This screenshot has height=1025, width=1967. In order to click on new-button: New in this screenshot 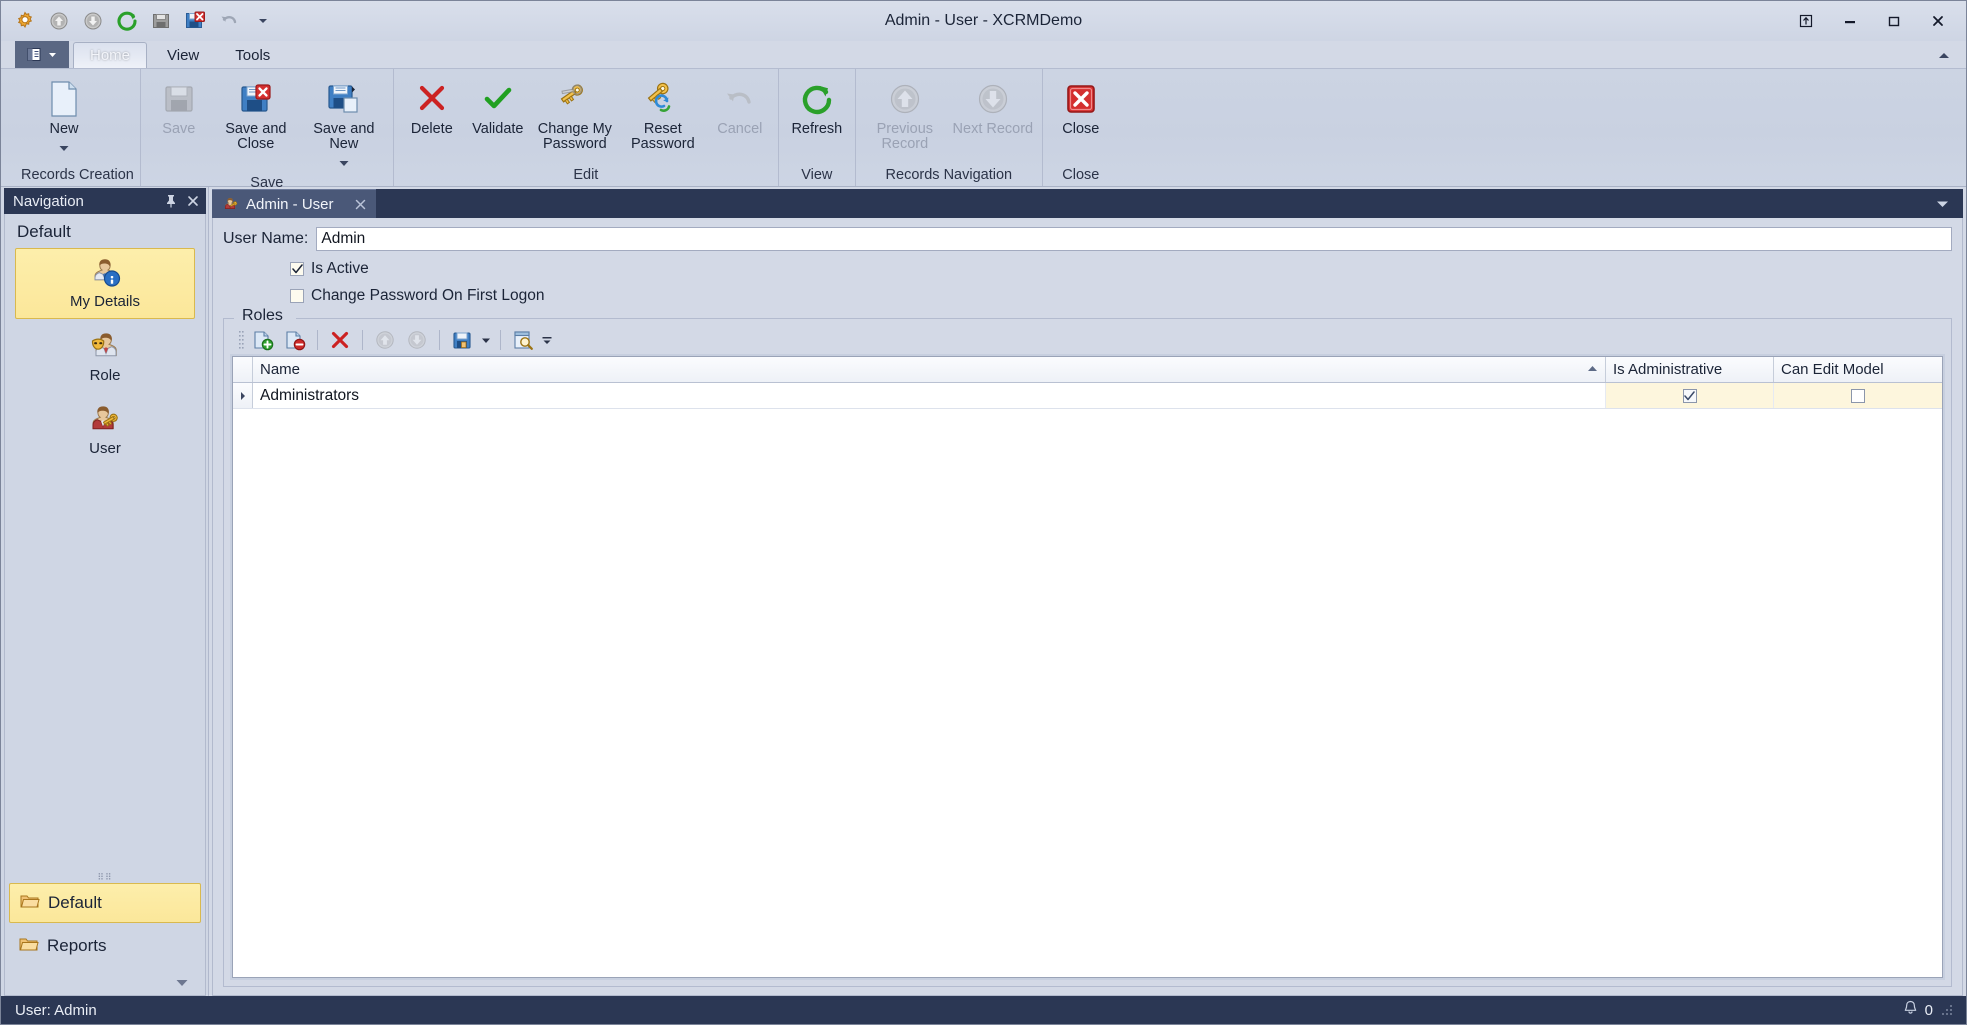, I will do `click(64, 116)`.